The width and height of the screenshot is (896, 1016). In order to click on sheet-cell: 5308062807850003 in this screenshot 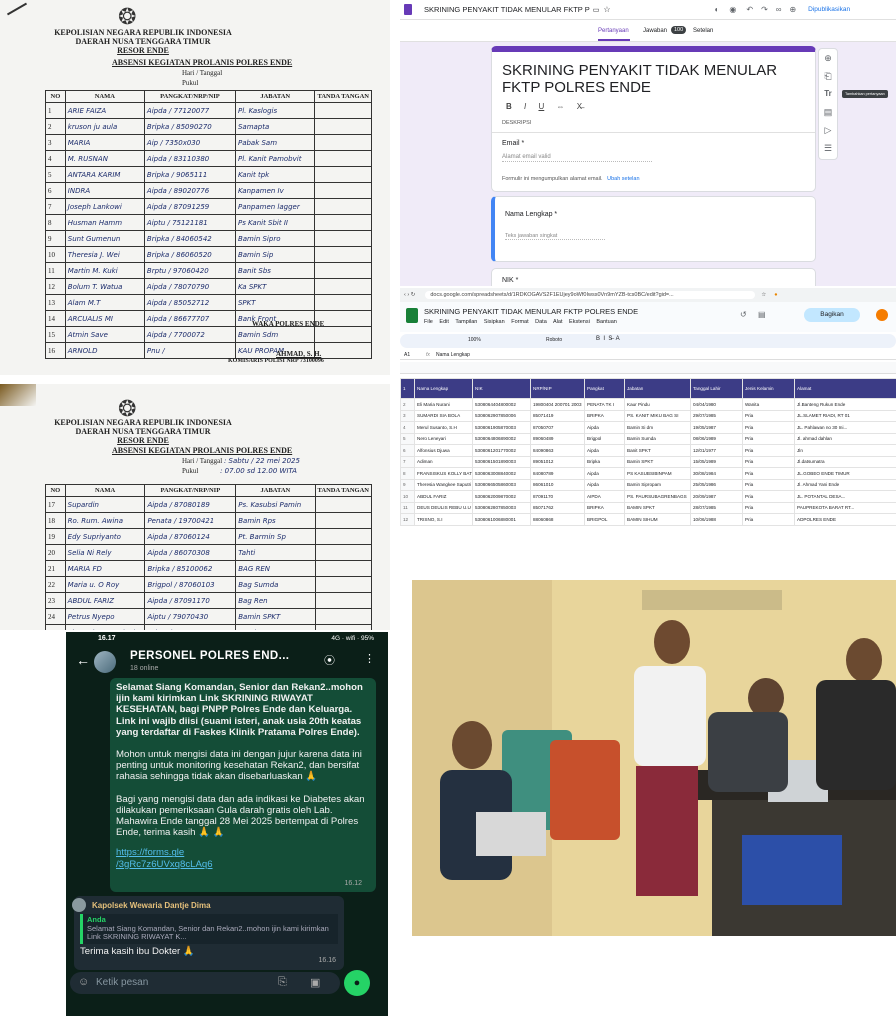, I will do `click(501, 507)`.